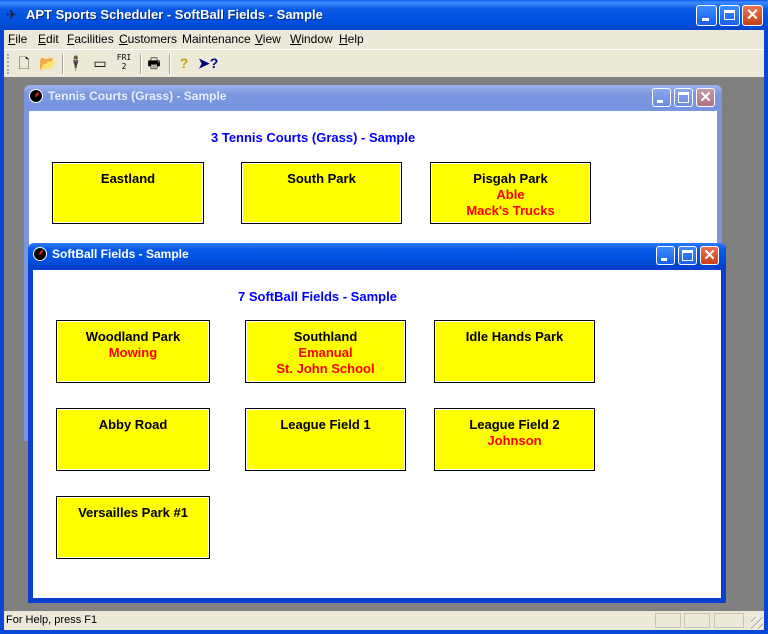 The height and width of the screenshot is (634, 768). I want to click on tennis-close-button: ✕, so click(705, 97).